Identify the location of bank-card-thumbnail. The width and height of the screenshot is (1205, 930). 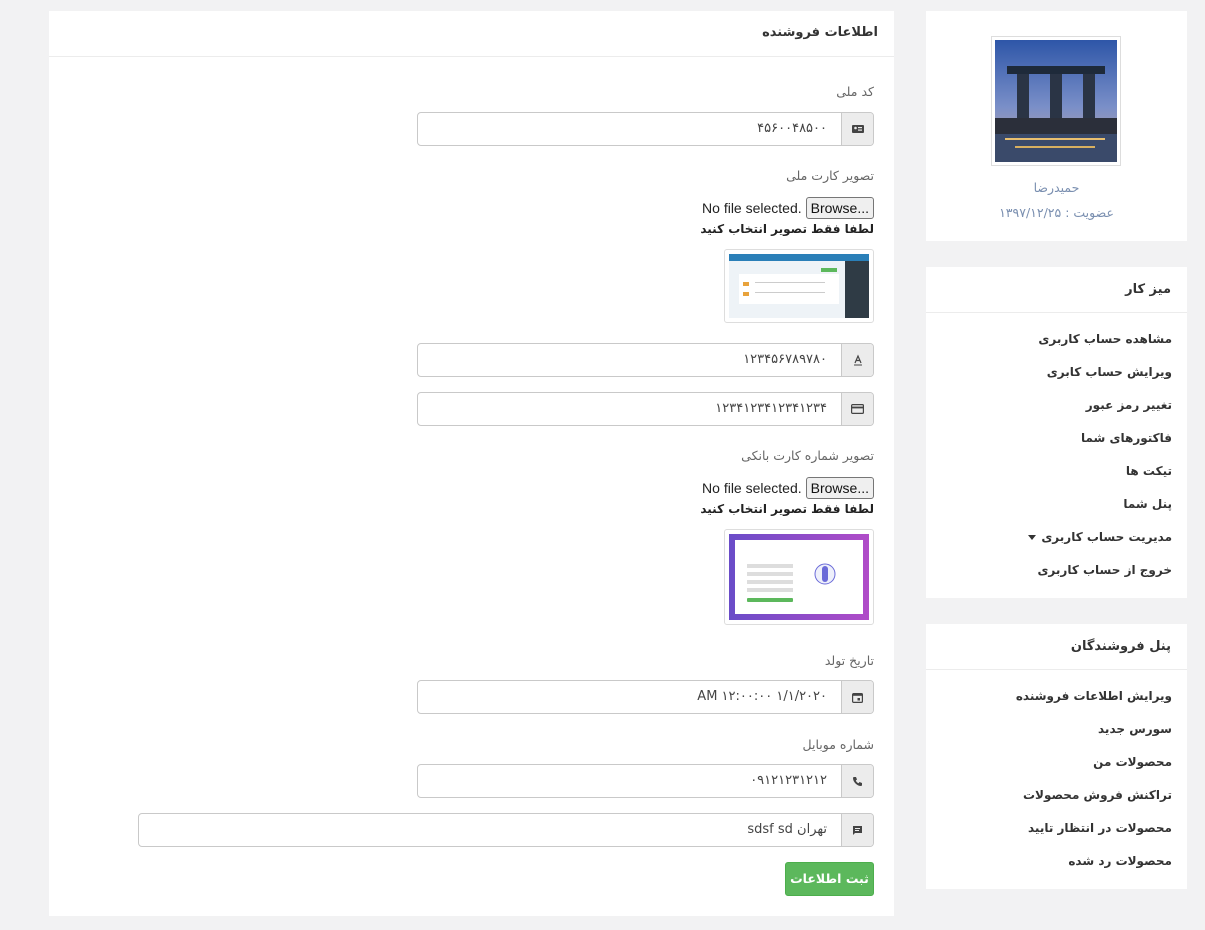
(799, 577).